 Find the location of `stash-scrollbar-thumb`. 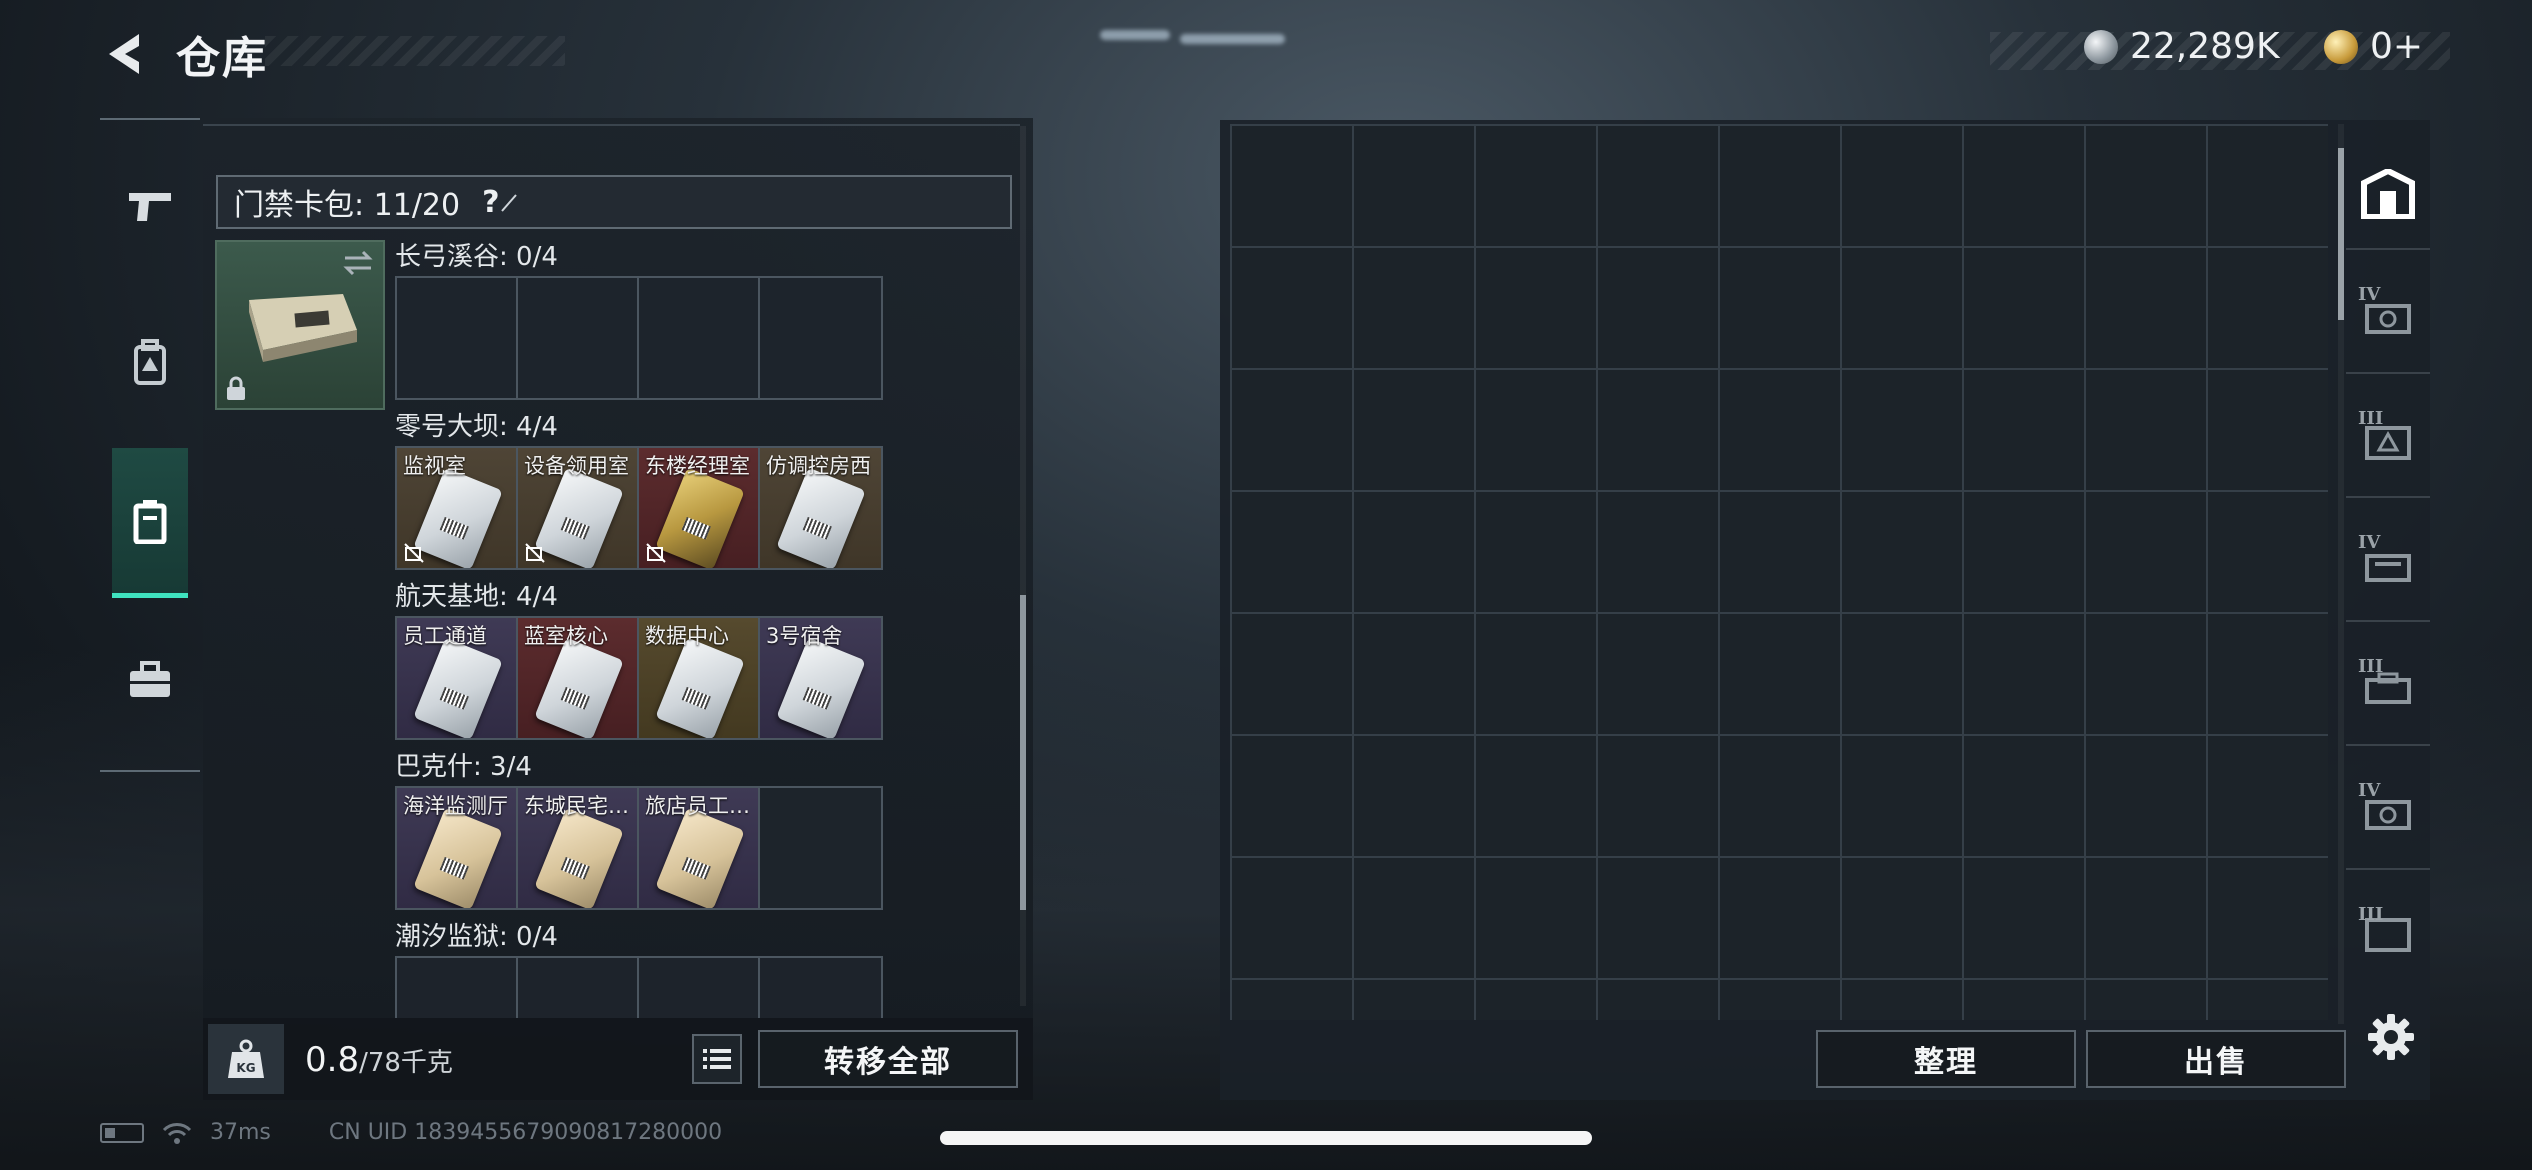

stash-scrollbar-thumb is located at coordinates (1023, 752).